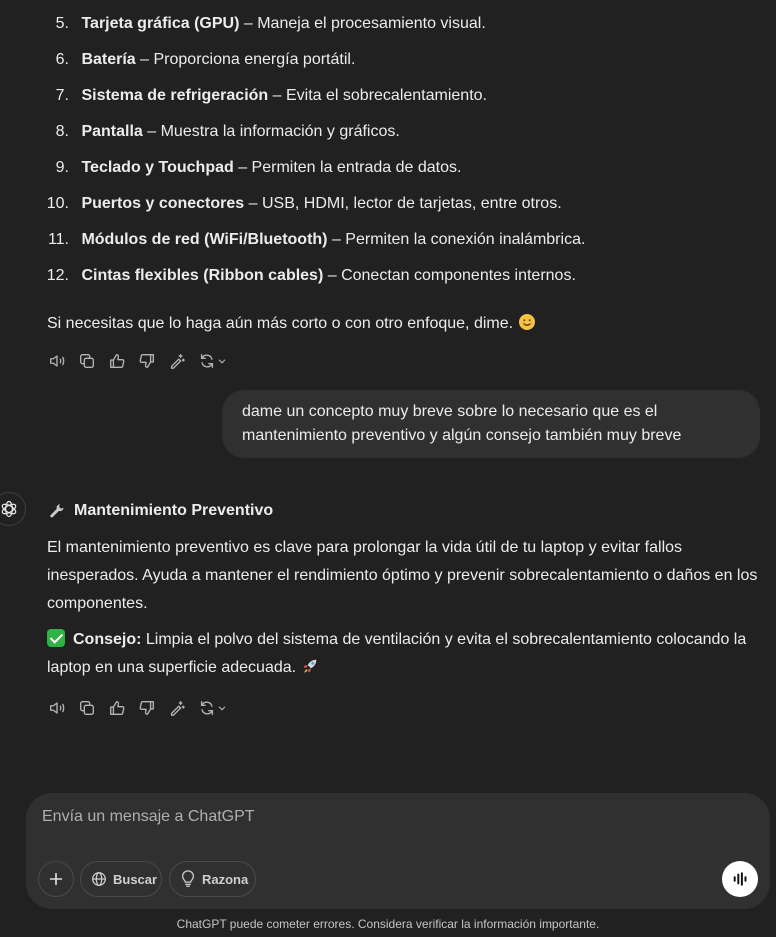 The height and width of the screenshot is (937, 776). What do you see at coordinates (245, 59) in the screenshot?
I see `list-item-description: – Proporciona energía portátil.` at bounding box center [245, 59].